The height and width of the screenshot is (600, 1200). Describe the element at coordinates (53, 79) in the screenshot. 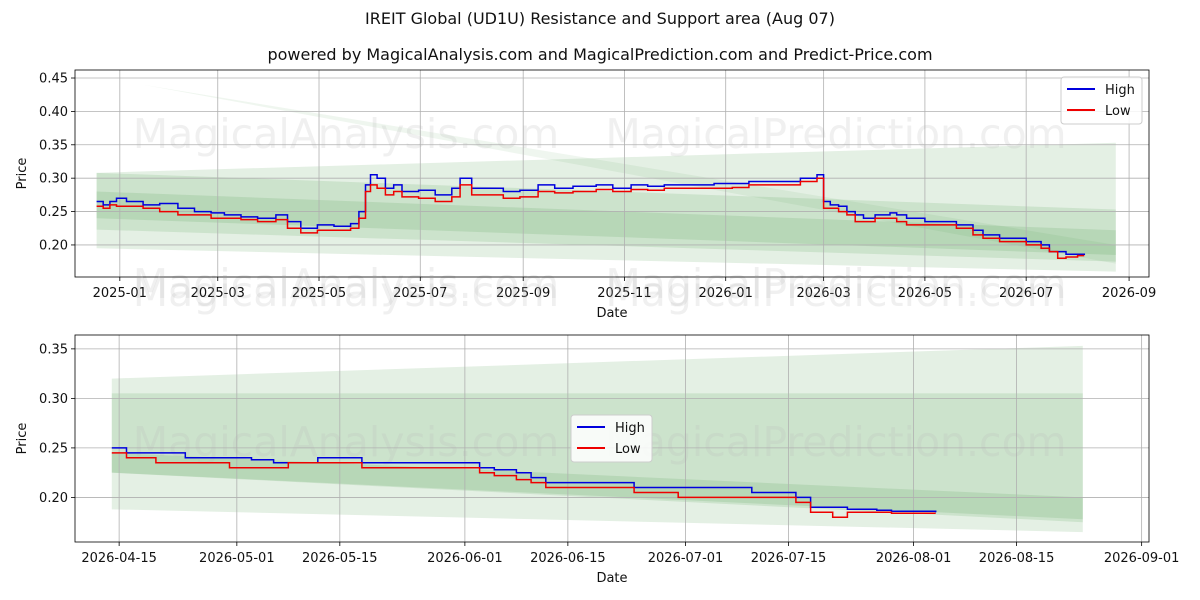

I see `y-tick-label: 0.45` at that location.